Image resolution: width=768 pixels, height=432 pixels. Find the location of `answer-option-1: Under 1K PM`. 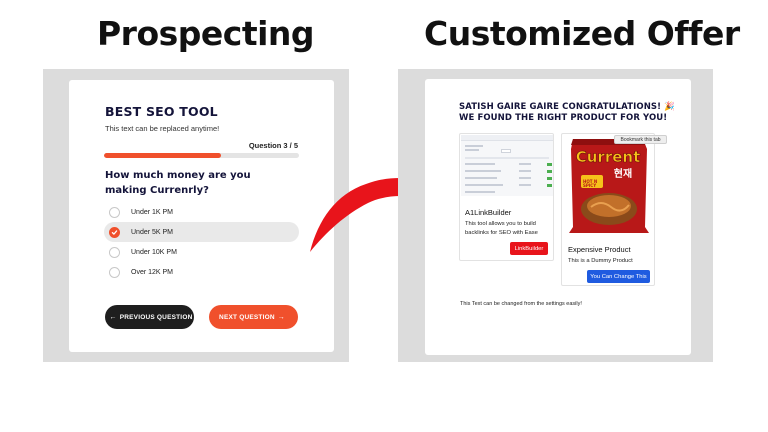

answer-option-1: Under 1K PM is located at coordinates (201, 212).